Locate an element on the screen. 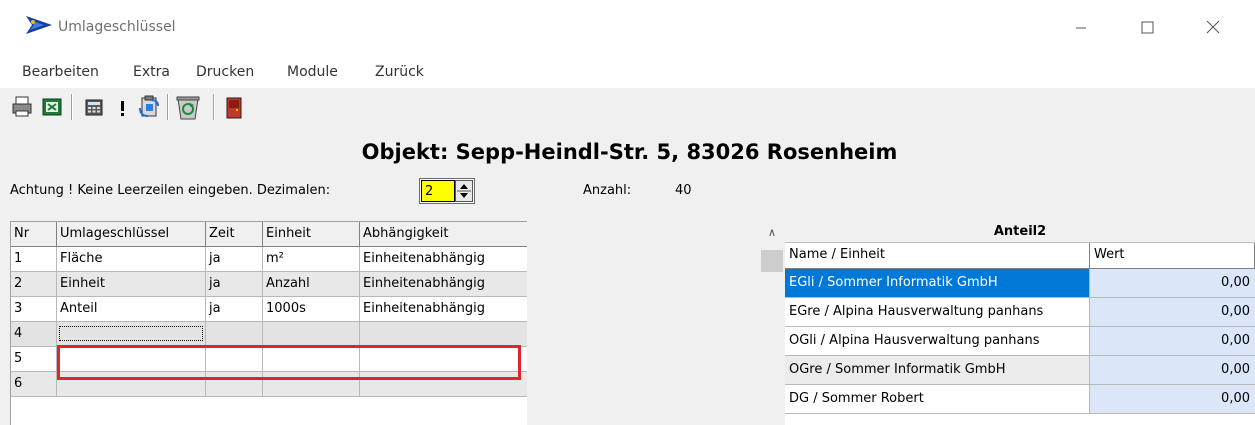 The width and height of the screenshot is (1255, 425). excel-icon is located at coordinates (52, 107).